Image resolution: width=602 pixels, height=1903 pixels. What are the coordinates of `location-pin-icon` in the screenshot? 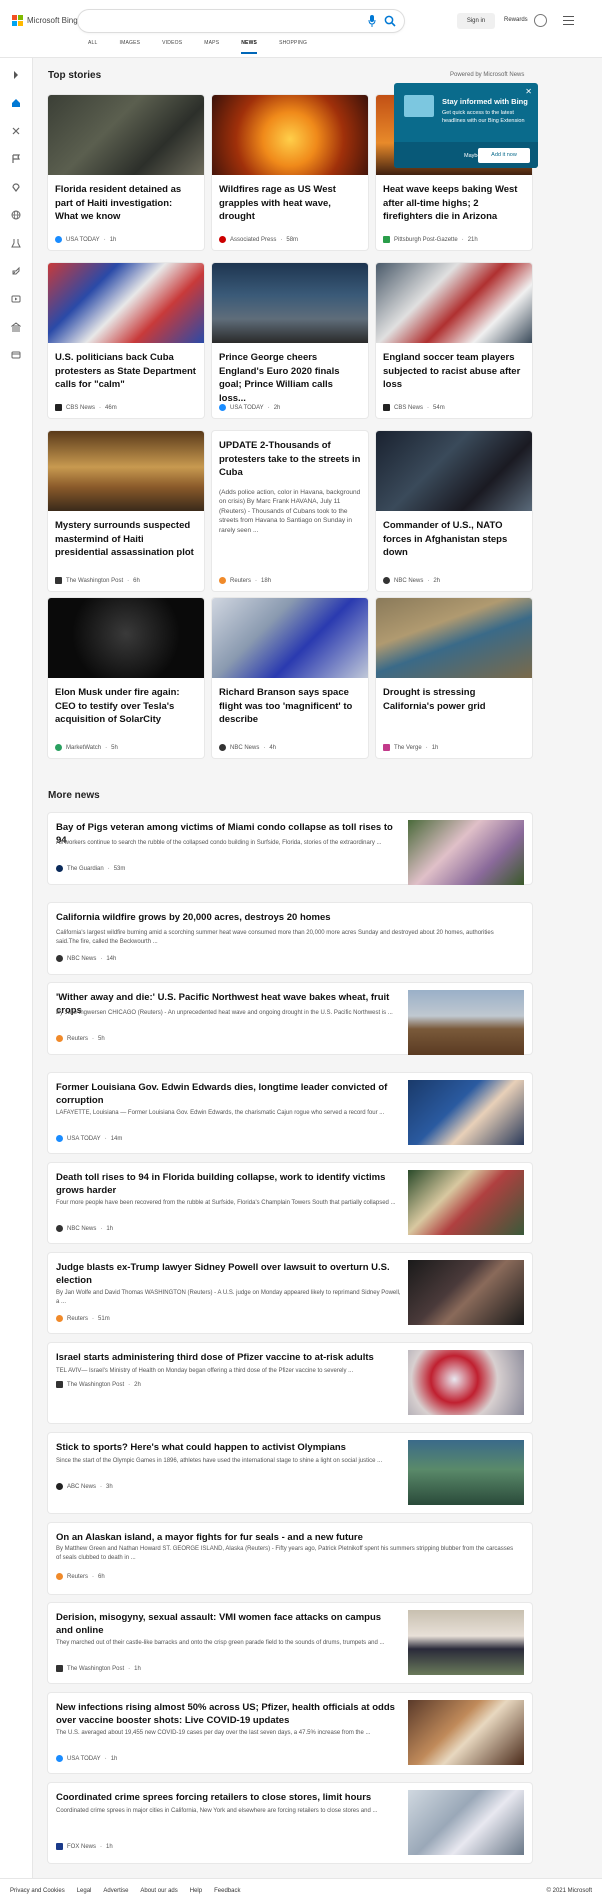 It's located at (16, 187).